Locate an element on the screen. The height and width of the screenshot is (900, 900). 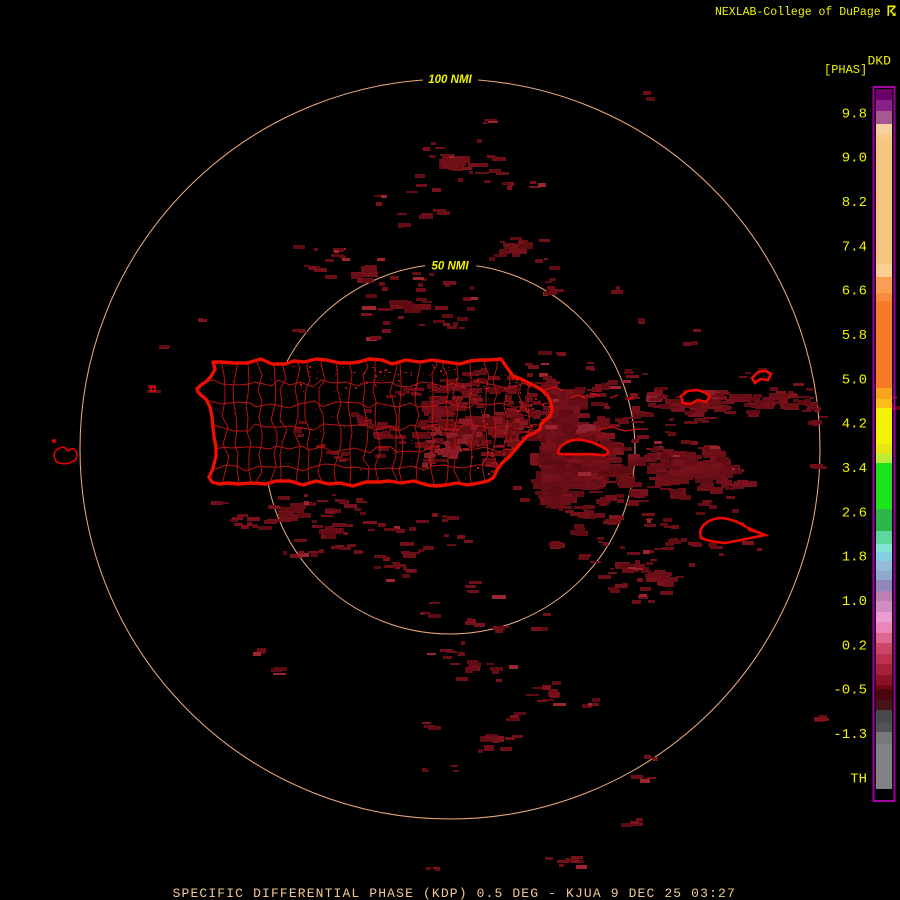
svg-text: 2.6 is located at coordinates (854, 513).